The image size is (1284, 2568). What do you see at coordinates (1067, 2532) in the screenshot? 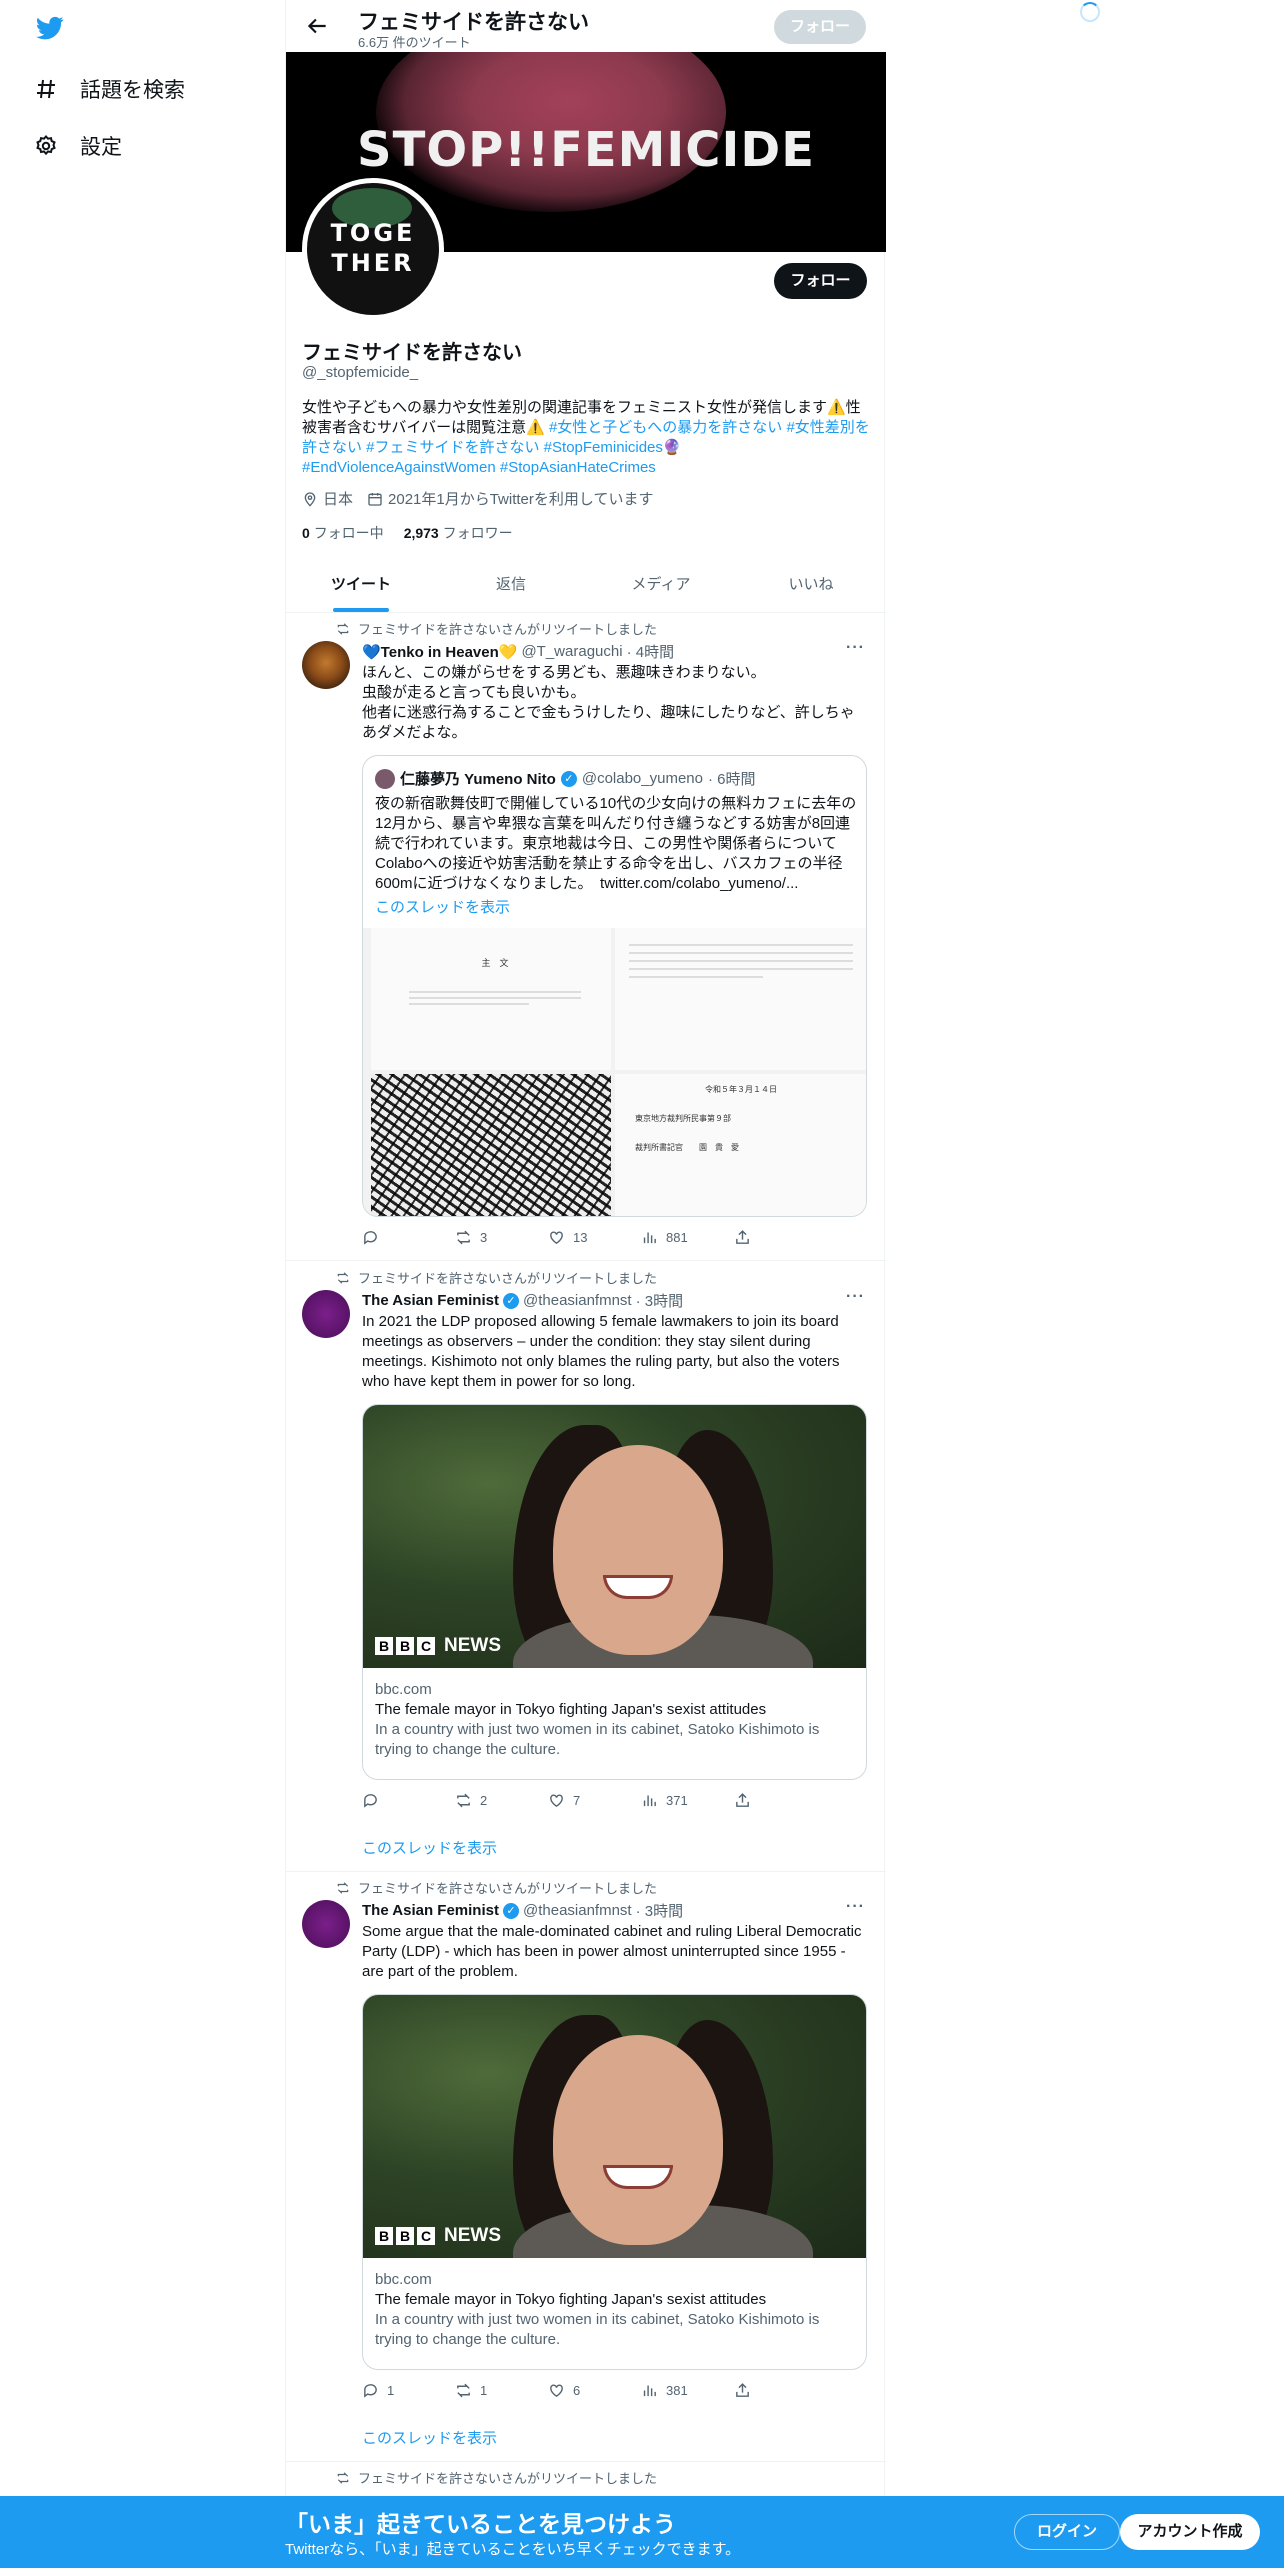
I see `login-button: ログイン` at bounding box center [1067, 2532].